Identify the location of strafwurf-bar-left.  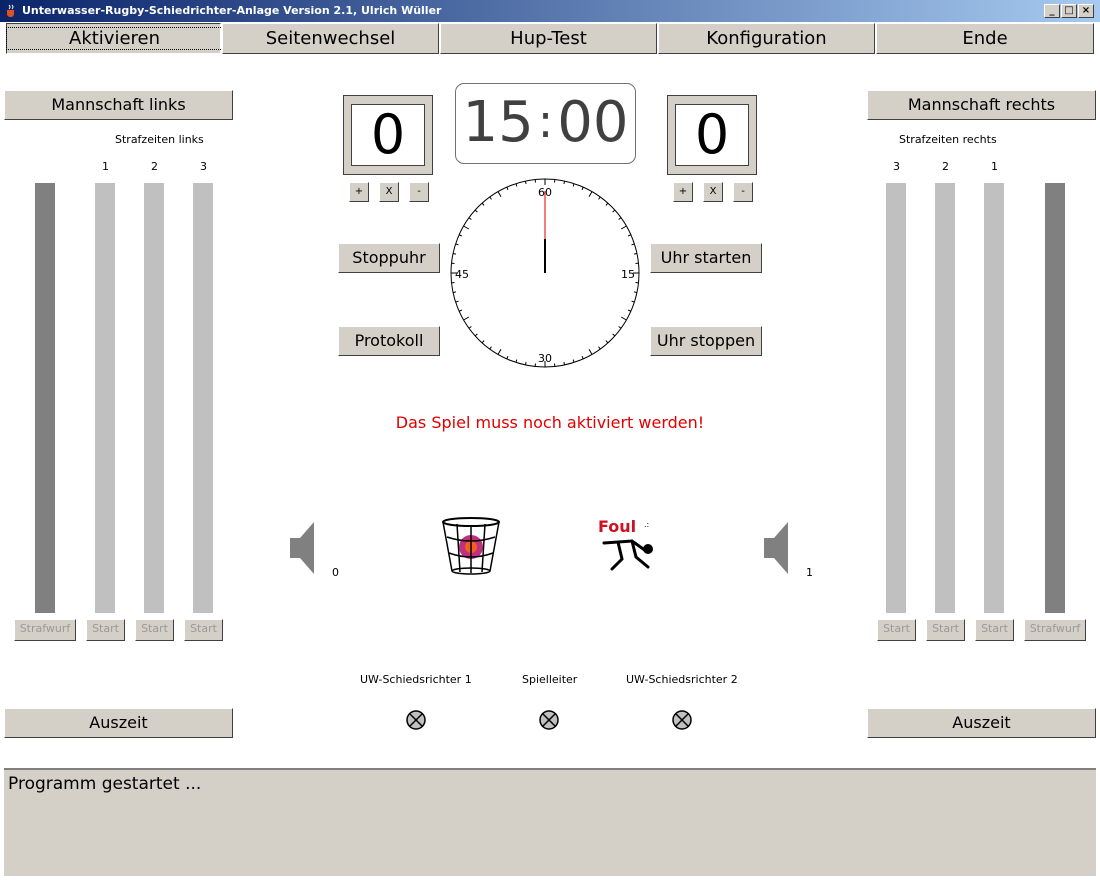
(45, 398).